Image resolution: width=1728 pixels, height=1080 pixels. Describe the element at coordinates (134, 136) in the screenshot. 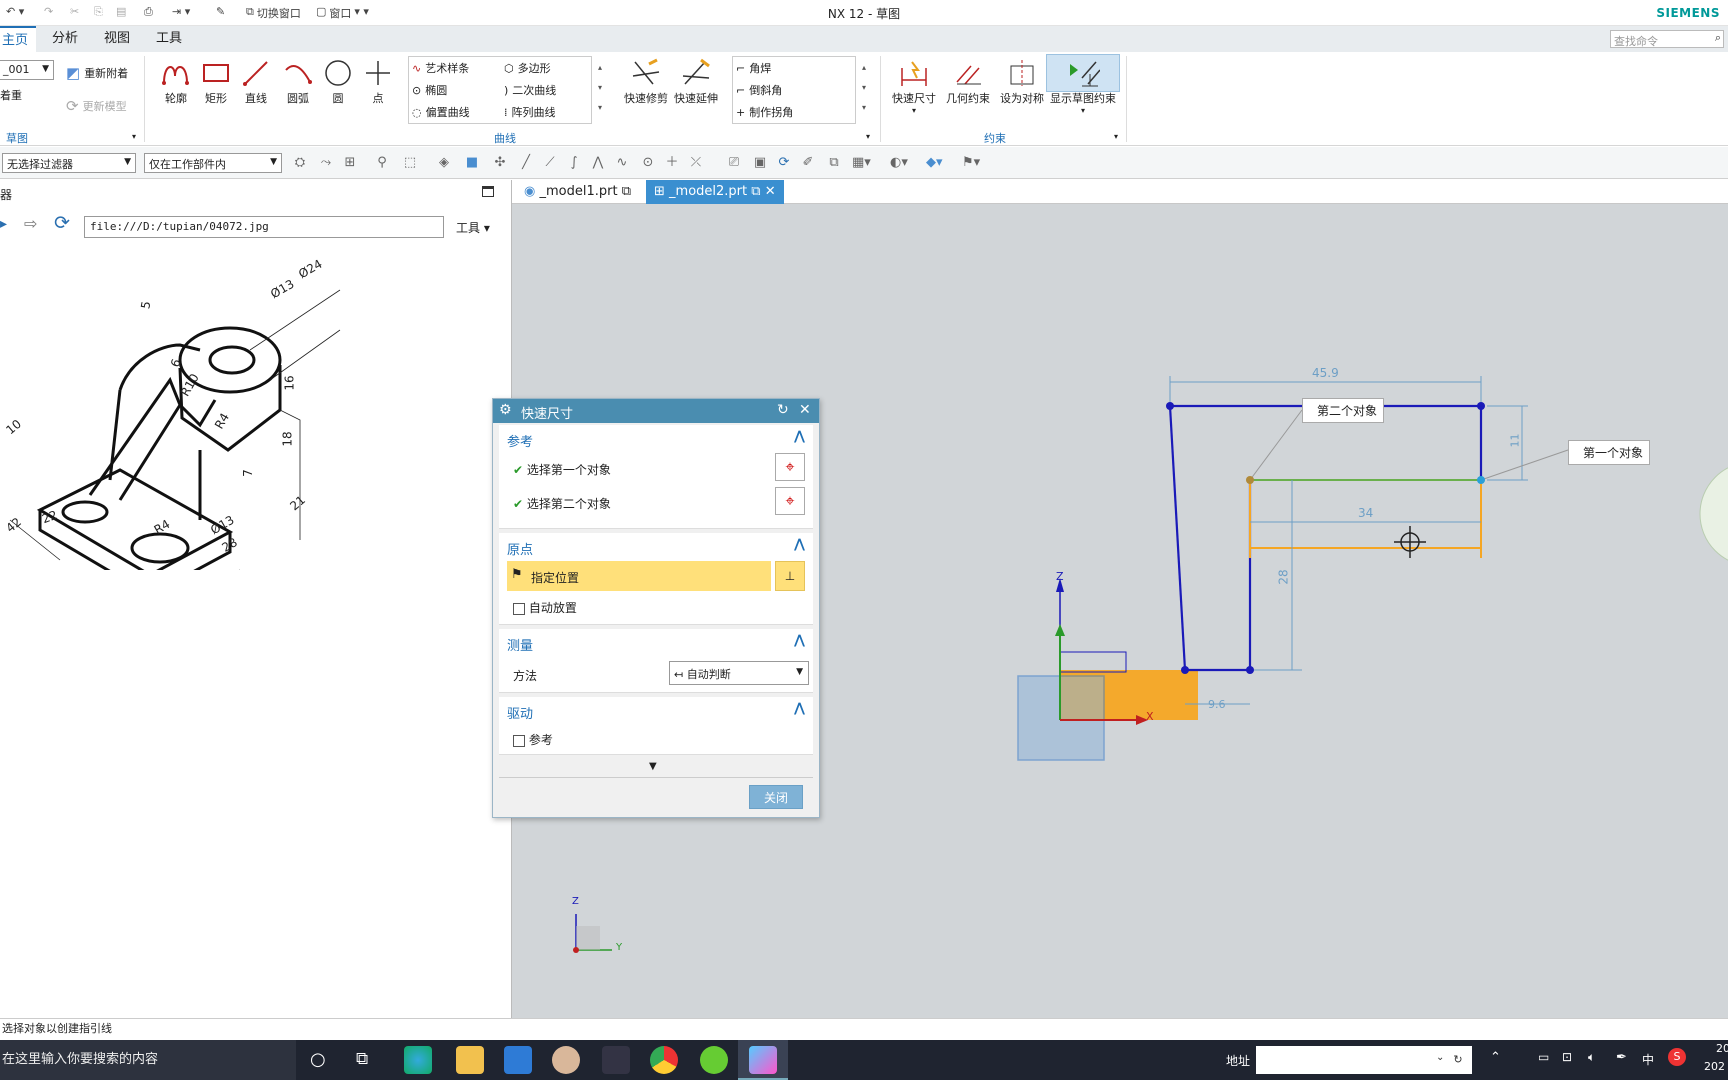

I see `group-expand-icon: ▾` at that location.